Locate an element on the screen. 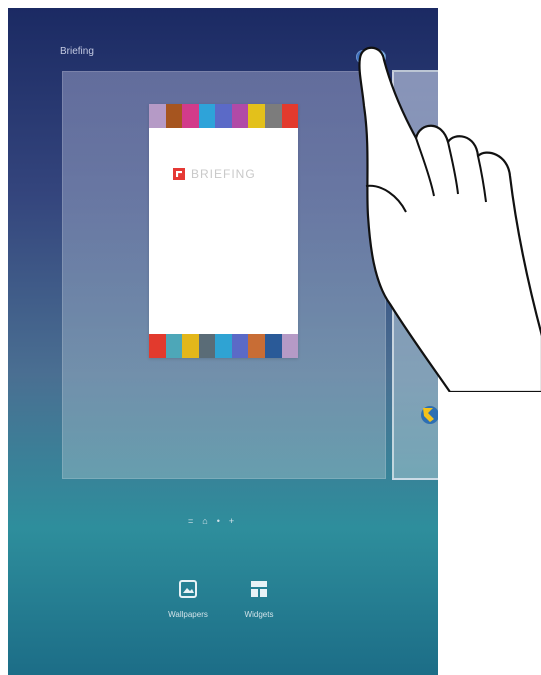  card-bottom-stripe is located at coordinates (224, 346).